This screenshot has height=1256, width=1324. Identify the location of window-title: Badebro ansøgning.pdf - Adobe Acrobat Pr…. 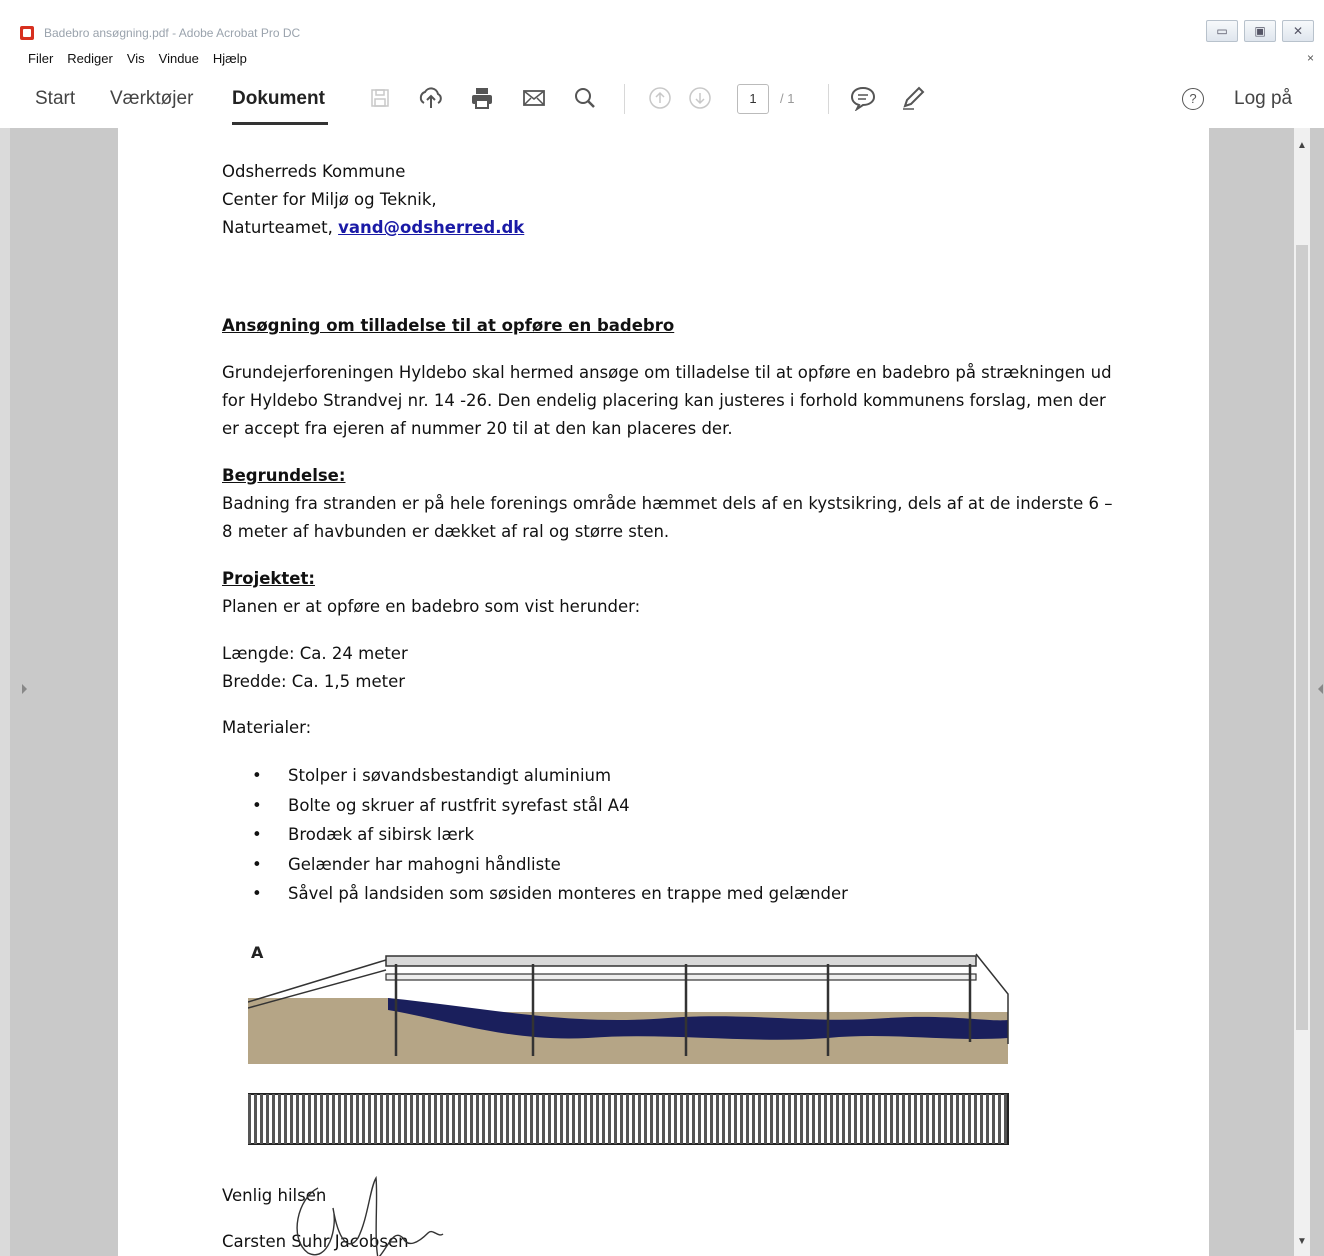
(172, 33).